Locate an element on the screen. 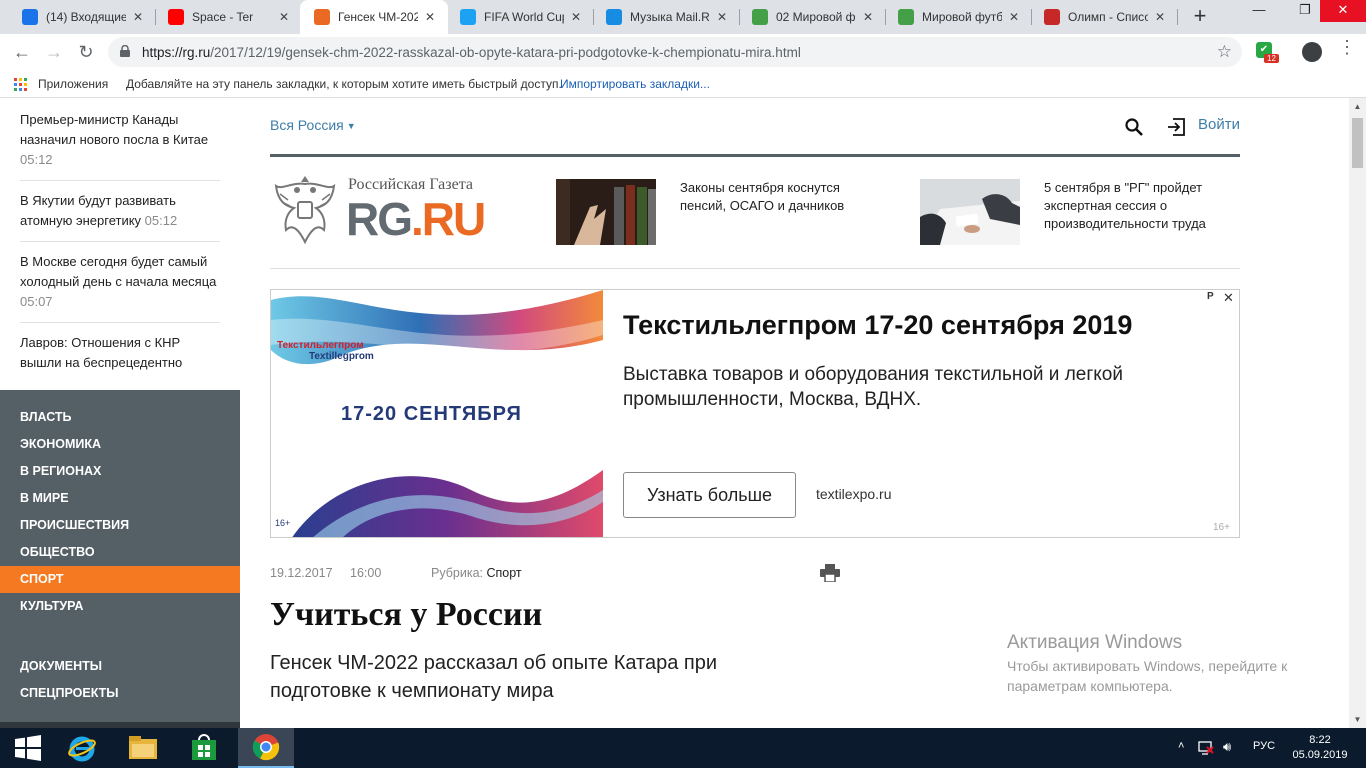 The width and height of the screenshot is (1366, 768). rubric-sport: Спорт is located at coordinates (120, 579).